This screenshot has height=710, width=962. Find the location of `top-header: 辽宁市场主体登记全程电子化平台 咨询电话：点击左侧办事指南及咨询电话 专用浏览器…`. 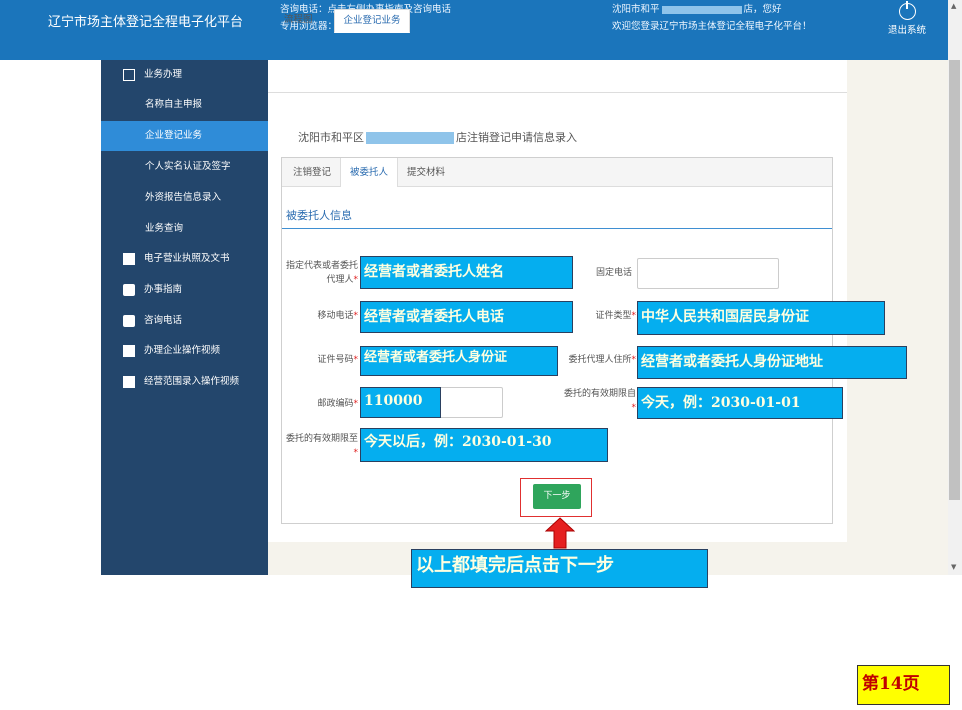

top-header: 辽宁市场主体登记全程电子化平台 咨询电话：点击左侧办事指南及咨询电话 专用浏览器… is located at coordinates (474, 30).